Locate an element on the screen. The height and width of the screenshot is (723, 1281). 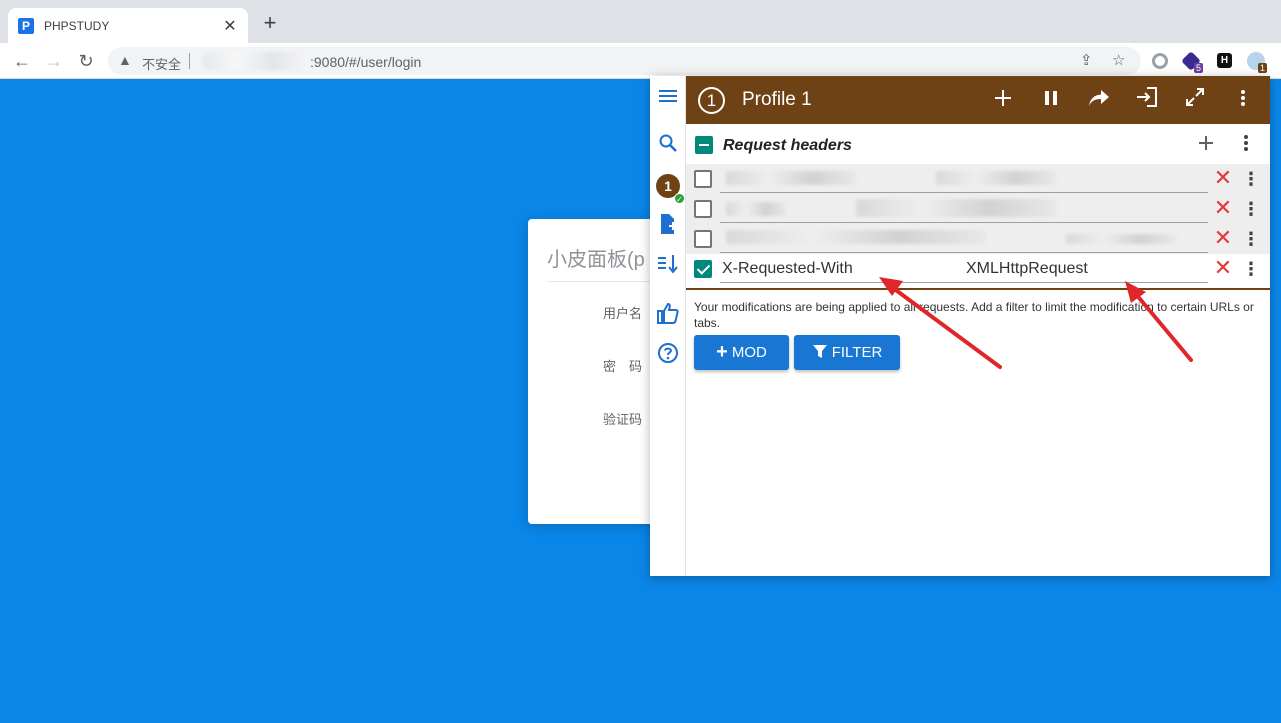
add-profile-icon is located at coordinates (668, 225).